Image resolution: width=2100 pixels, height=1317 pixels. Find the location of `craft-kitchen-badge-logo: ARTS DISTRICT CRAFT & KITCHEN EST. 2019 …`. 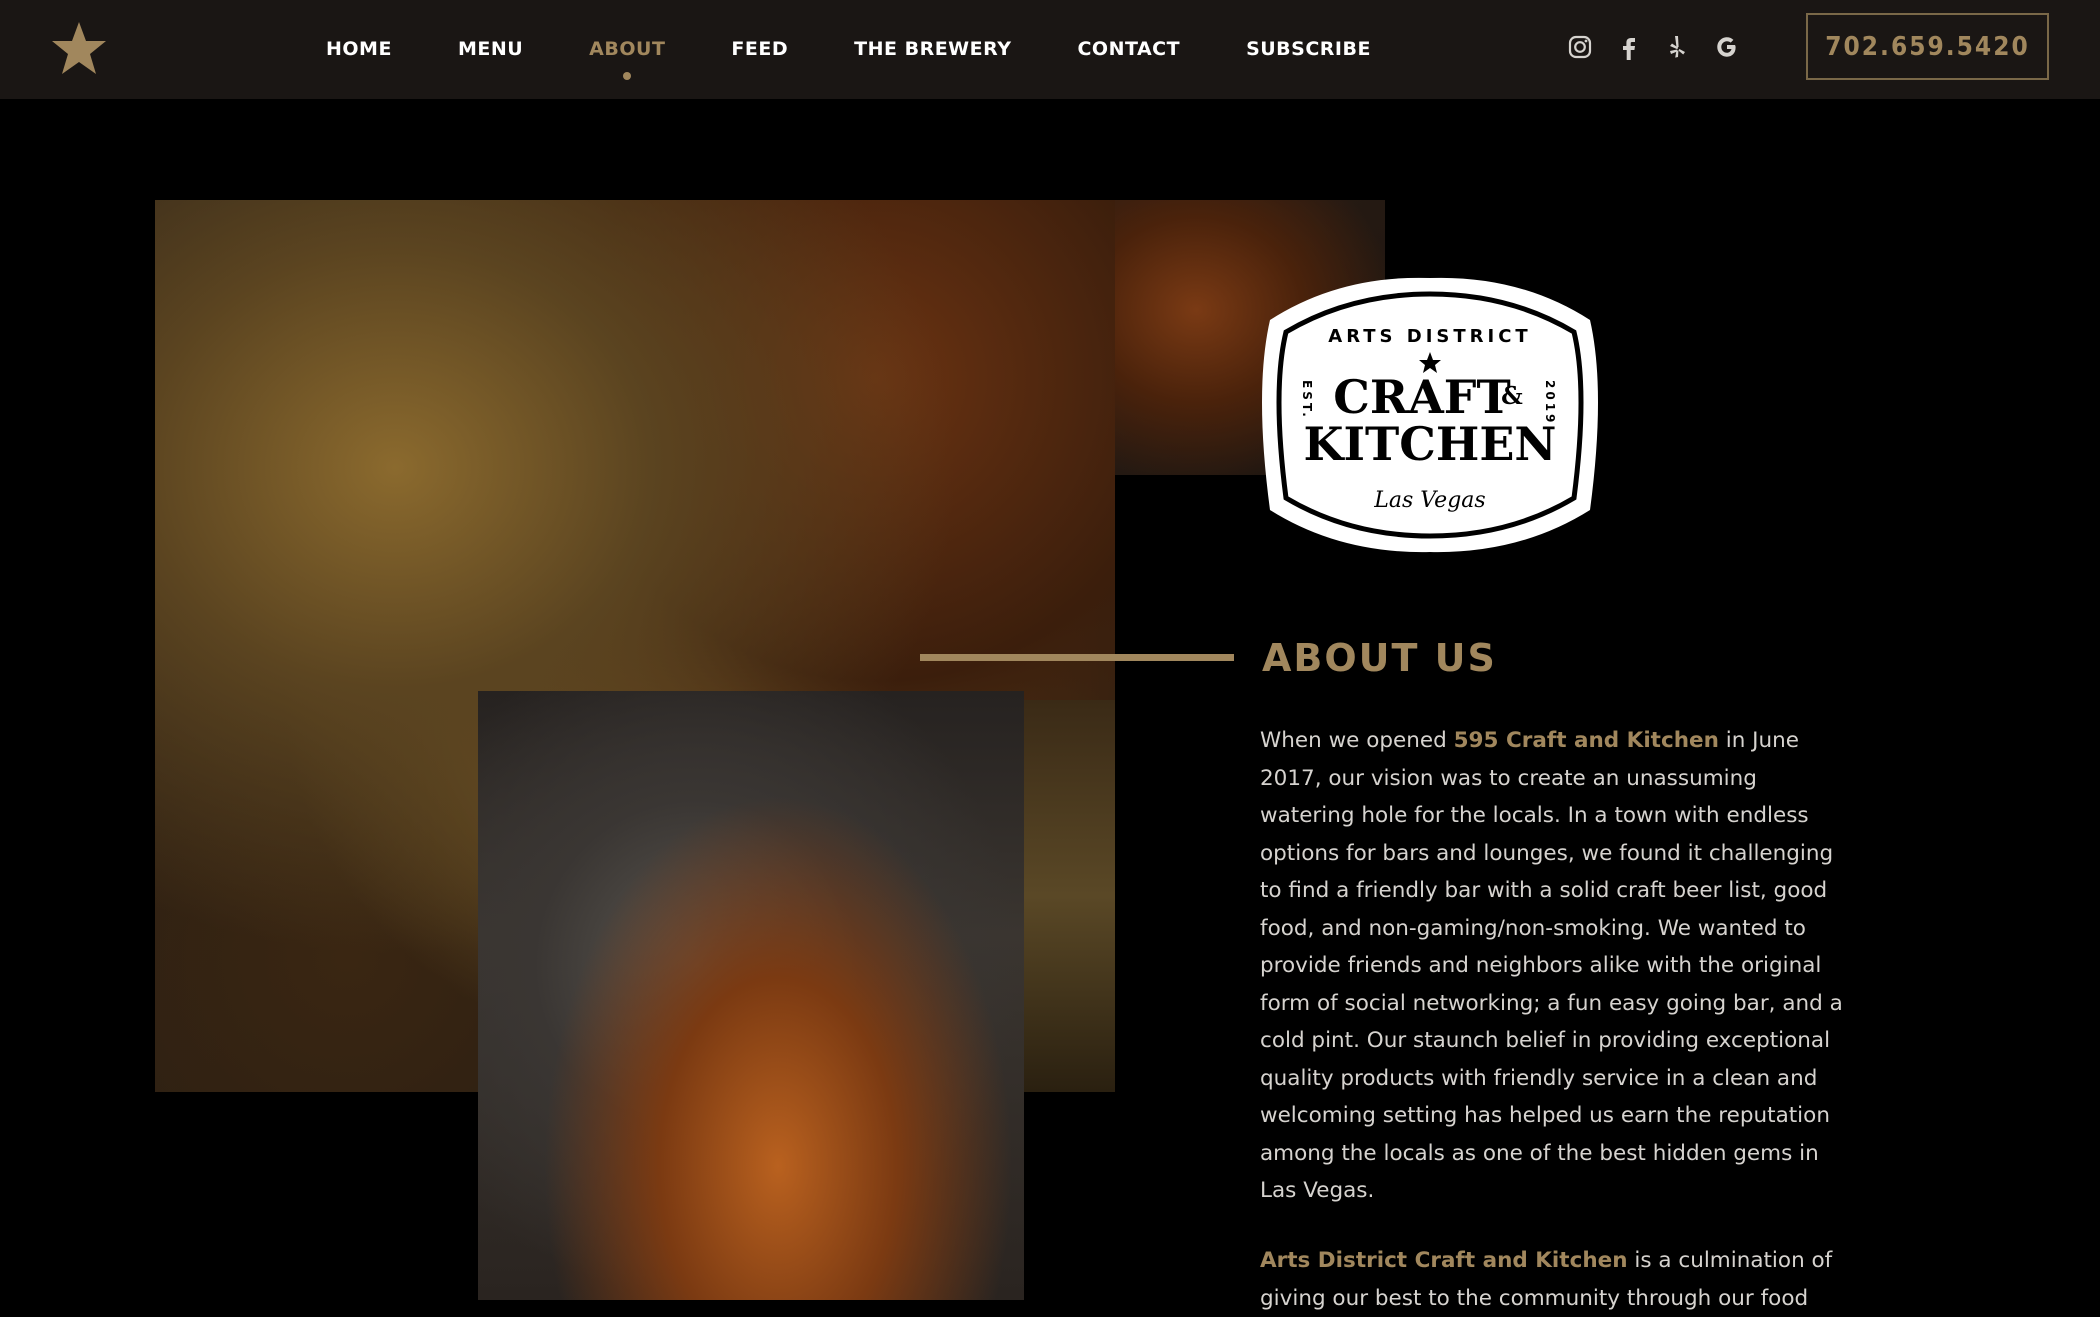

craft-kitchen-badge-logo: ARTS DISTRICT CRAFT & KITCHEN EST. 2019 … is located at coordinates (1430, 415).